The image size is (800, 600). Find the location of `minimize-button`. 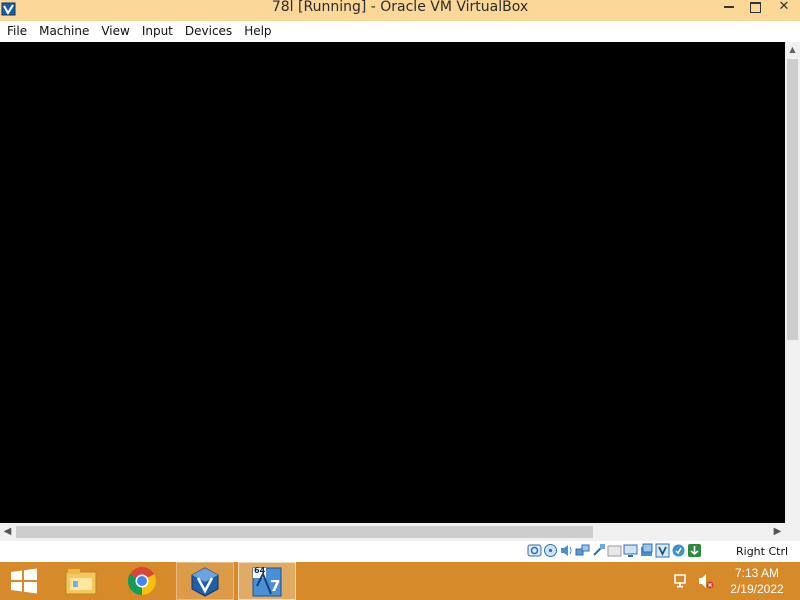

minimize-button is located at coordinates (729, 7).